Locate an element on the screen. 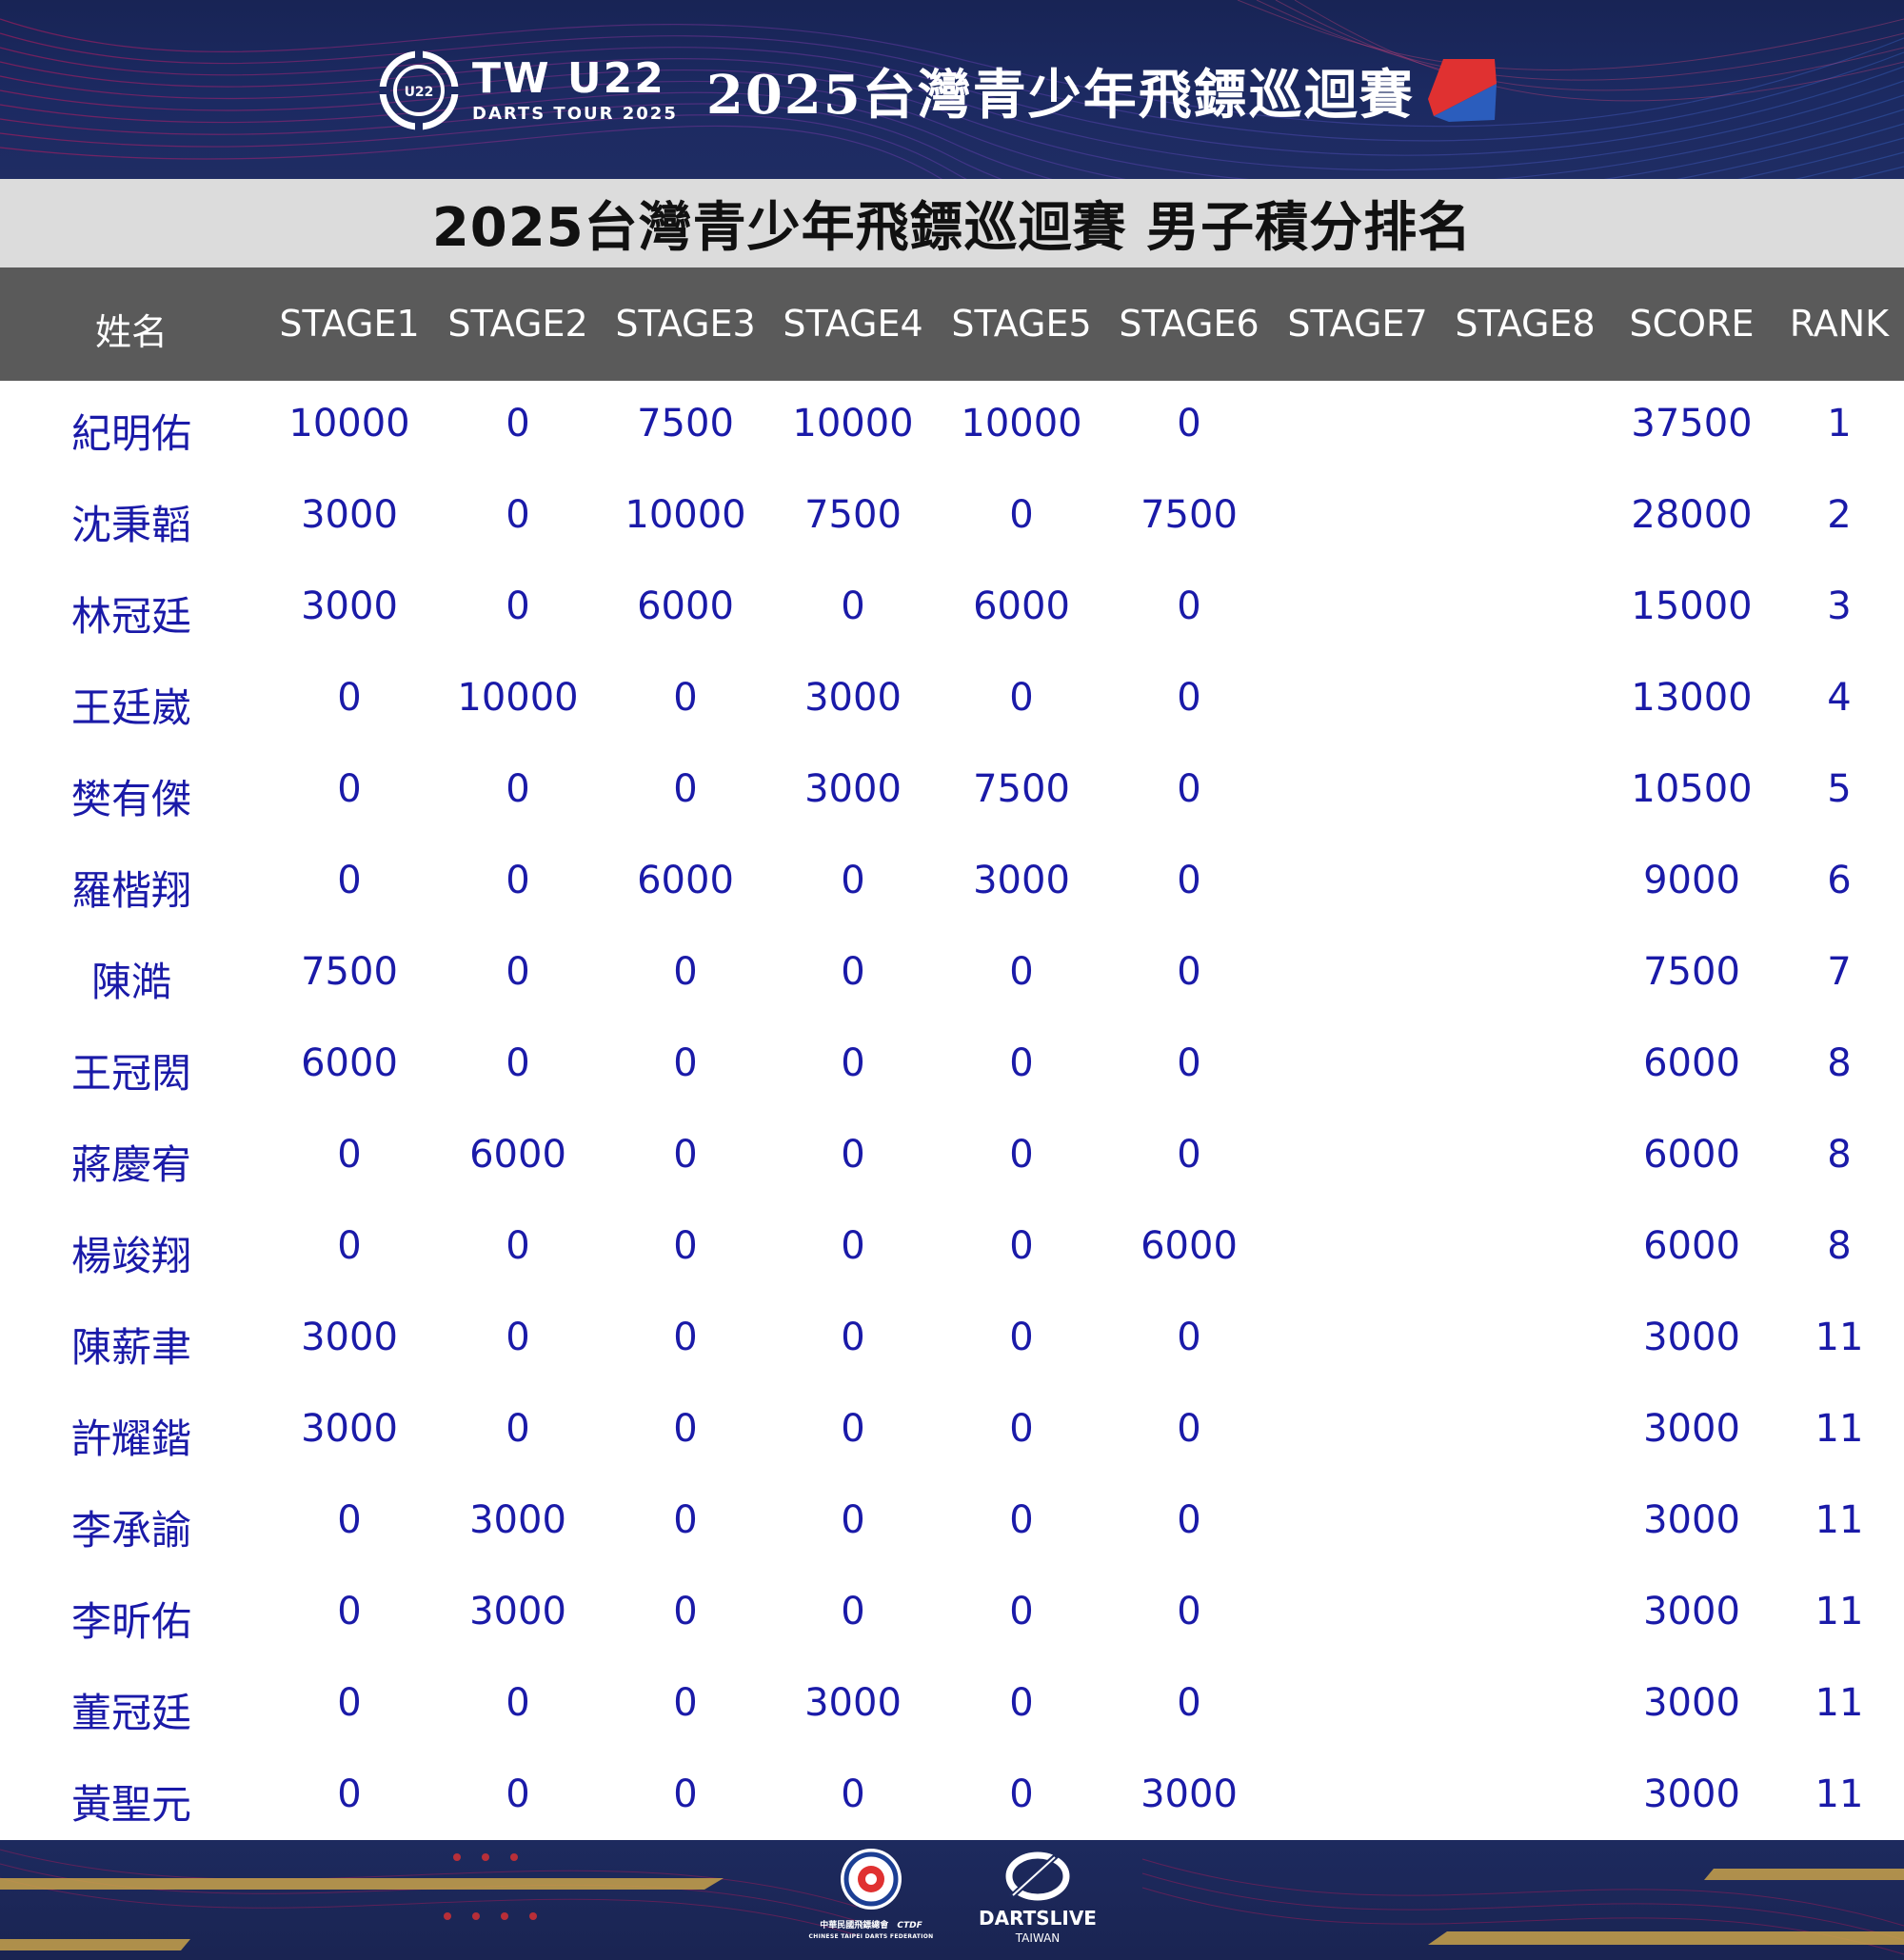  table-row: 許耀鍇 3000 0 0 0 0 0 3000 11 is located at coordinates (952, 1431).